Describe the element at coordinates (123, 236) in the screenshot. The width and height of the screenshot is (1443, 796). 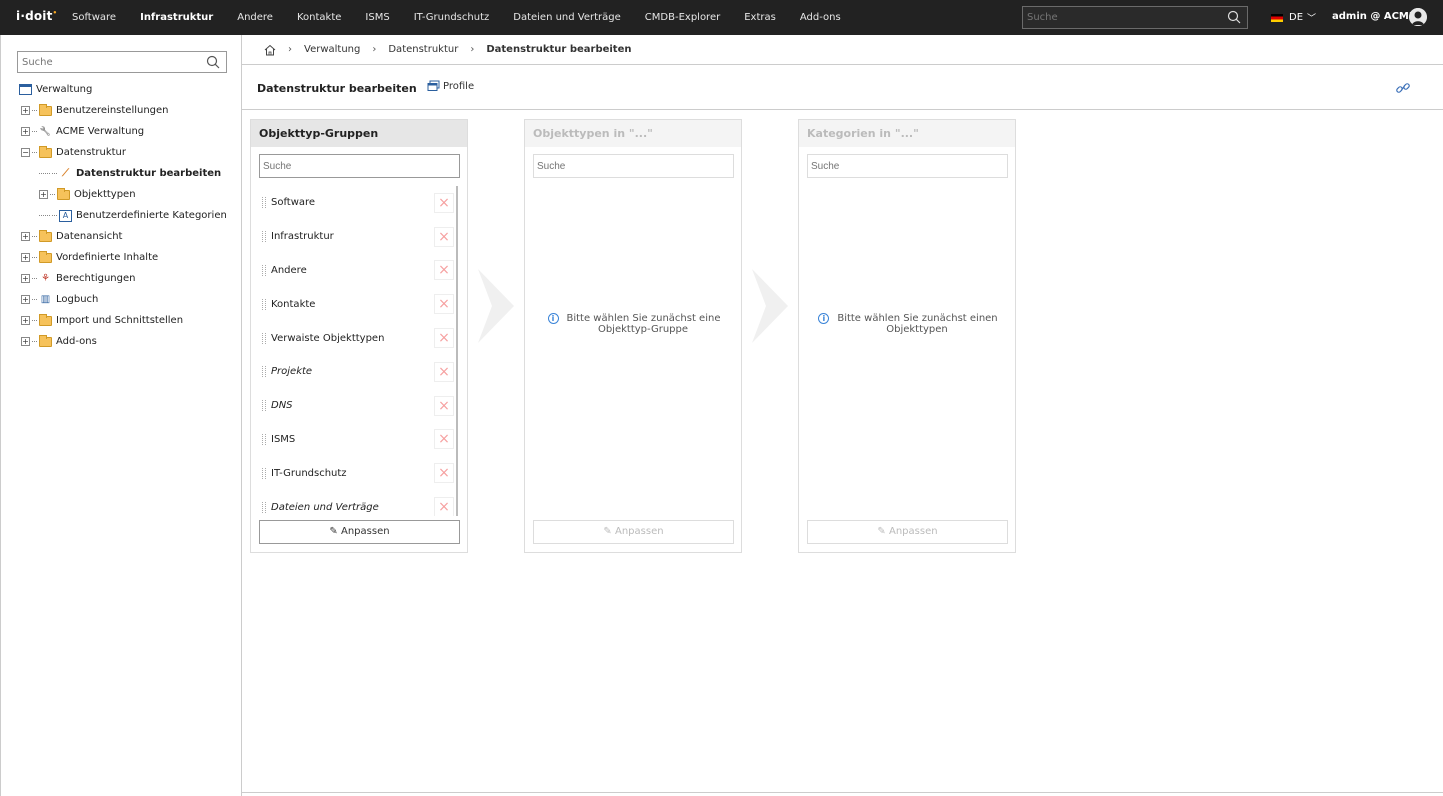
I see `tree-item-datenansicht: + Datenansicht` at that location.